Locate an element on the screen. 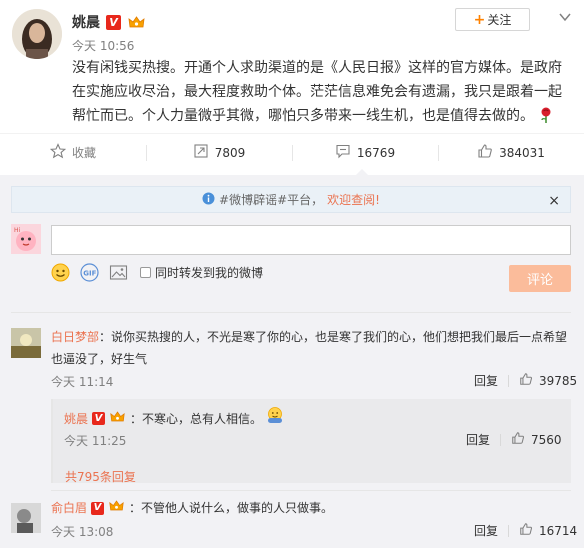 The height and width of the screenshot is (548, 584). svg-text: GIF is located at coordinates (89, 274).